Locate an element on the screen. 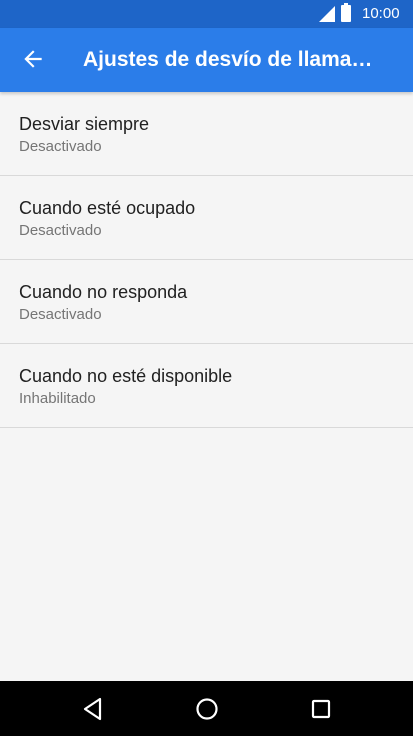  list-item-label: Cuando no esté disponible is located at coordinates (126, 376).